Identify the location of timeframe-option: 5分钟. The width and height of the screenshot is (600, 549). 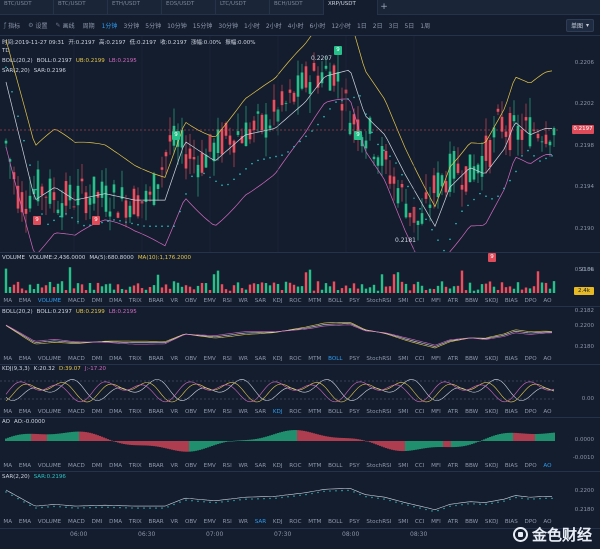
(153, 25).